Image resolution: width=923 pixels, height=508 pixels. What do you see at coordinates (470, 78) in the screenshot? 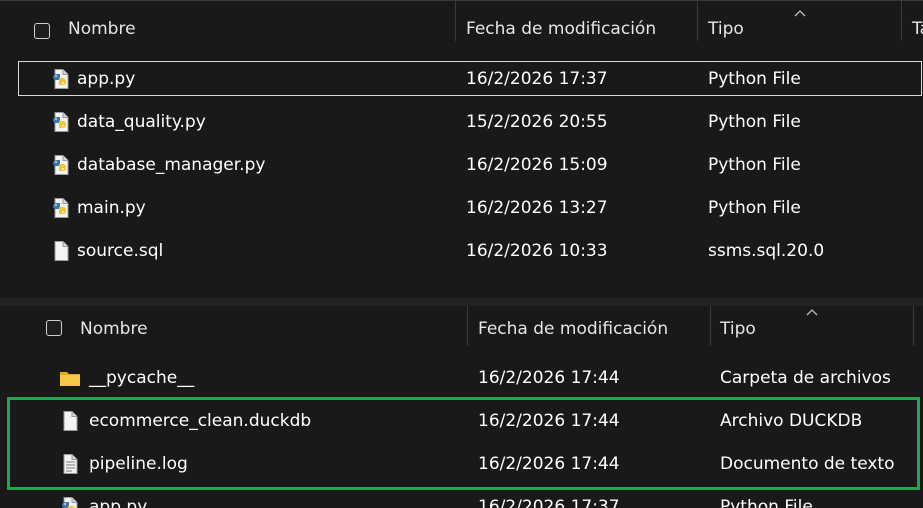
I see `selected-row-focus` at bounding box center [470, 78].